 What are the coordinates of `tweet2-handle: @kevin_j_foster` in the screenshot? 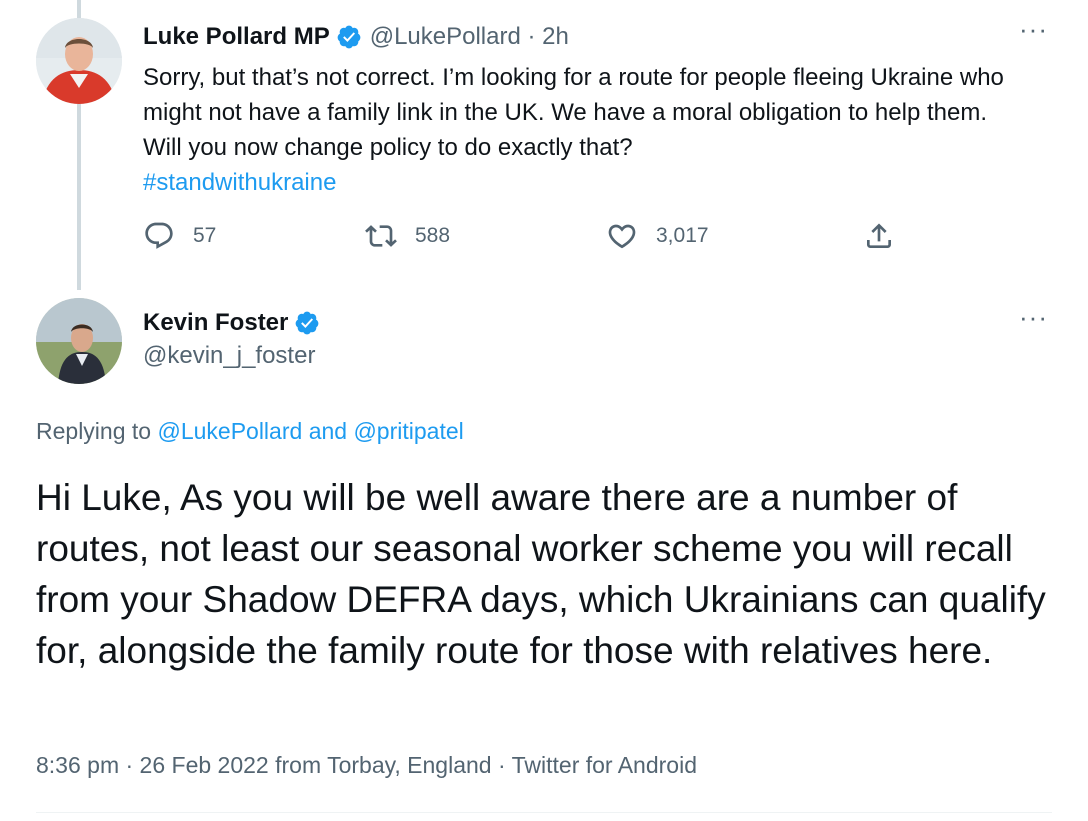 It's located at (229, 356).